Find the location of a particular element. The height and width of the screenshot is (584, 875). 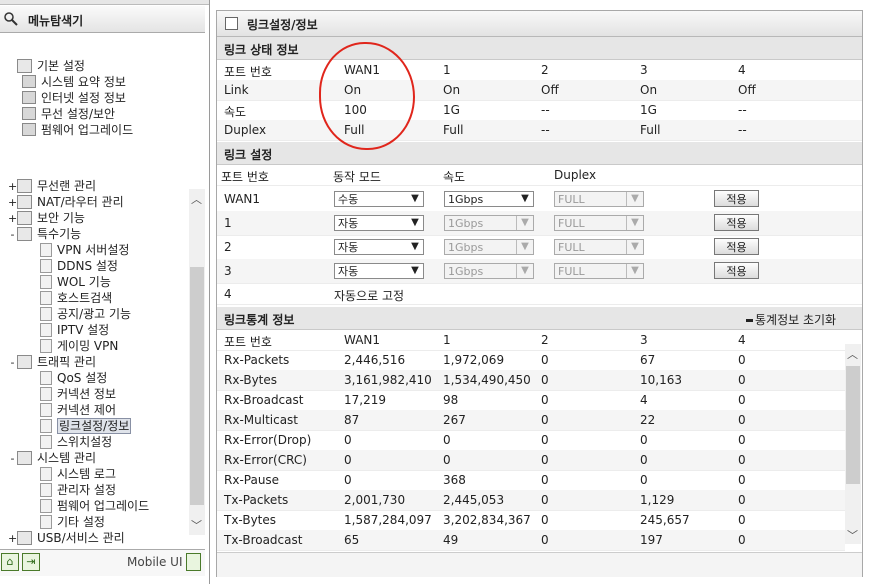

menu-item-24: 관리자 설정 is located at coordinates (78, 490).